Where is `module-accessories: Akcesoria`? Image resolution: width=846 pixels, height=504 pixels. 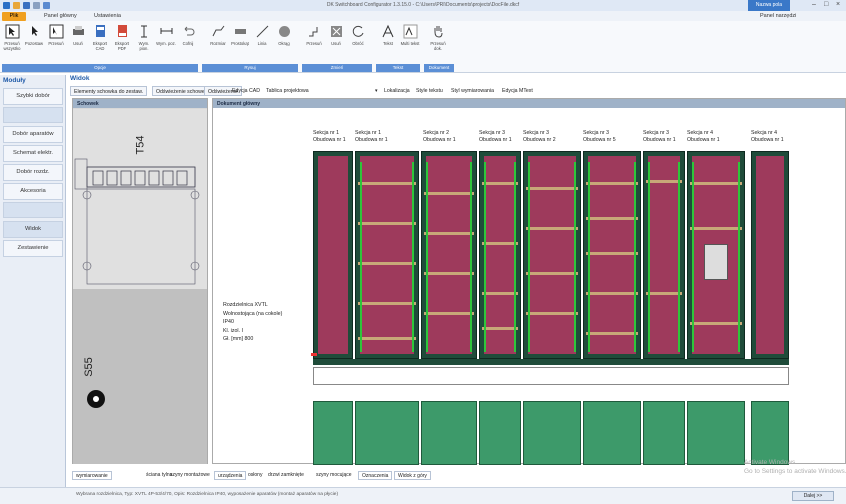 module-accessories: Akcesoria is located at coordinates (33, 191).